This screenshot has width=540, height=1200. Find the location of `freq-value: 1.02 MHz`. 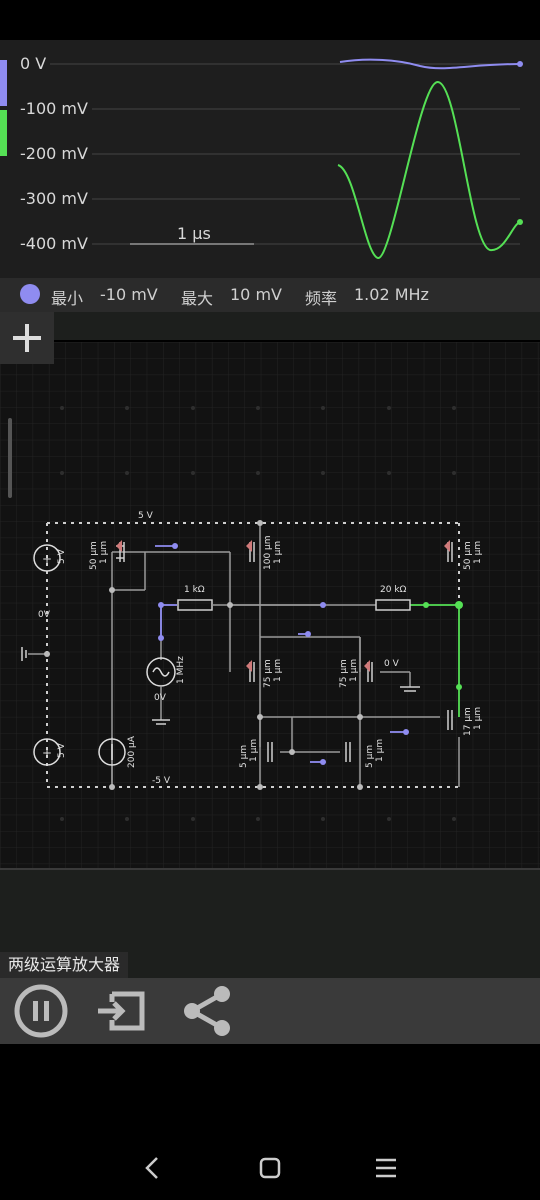

freq-value: 1.02 MHz is located at coordinates (391, 294).